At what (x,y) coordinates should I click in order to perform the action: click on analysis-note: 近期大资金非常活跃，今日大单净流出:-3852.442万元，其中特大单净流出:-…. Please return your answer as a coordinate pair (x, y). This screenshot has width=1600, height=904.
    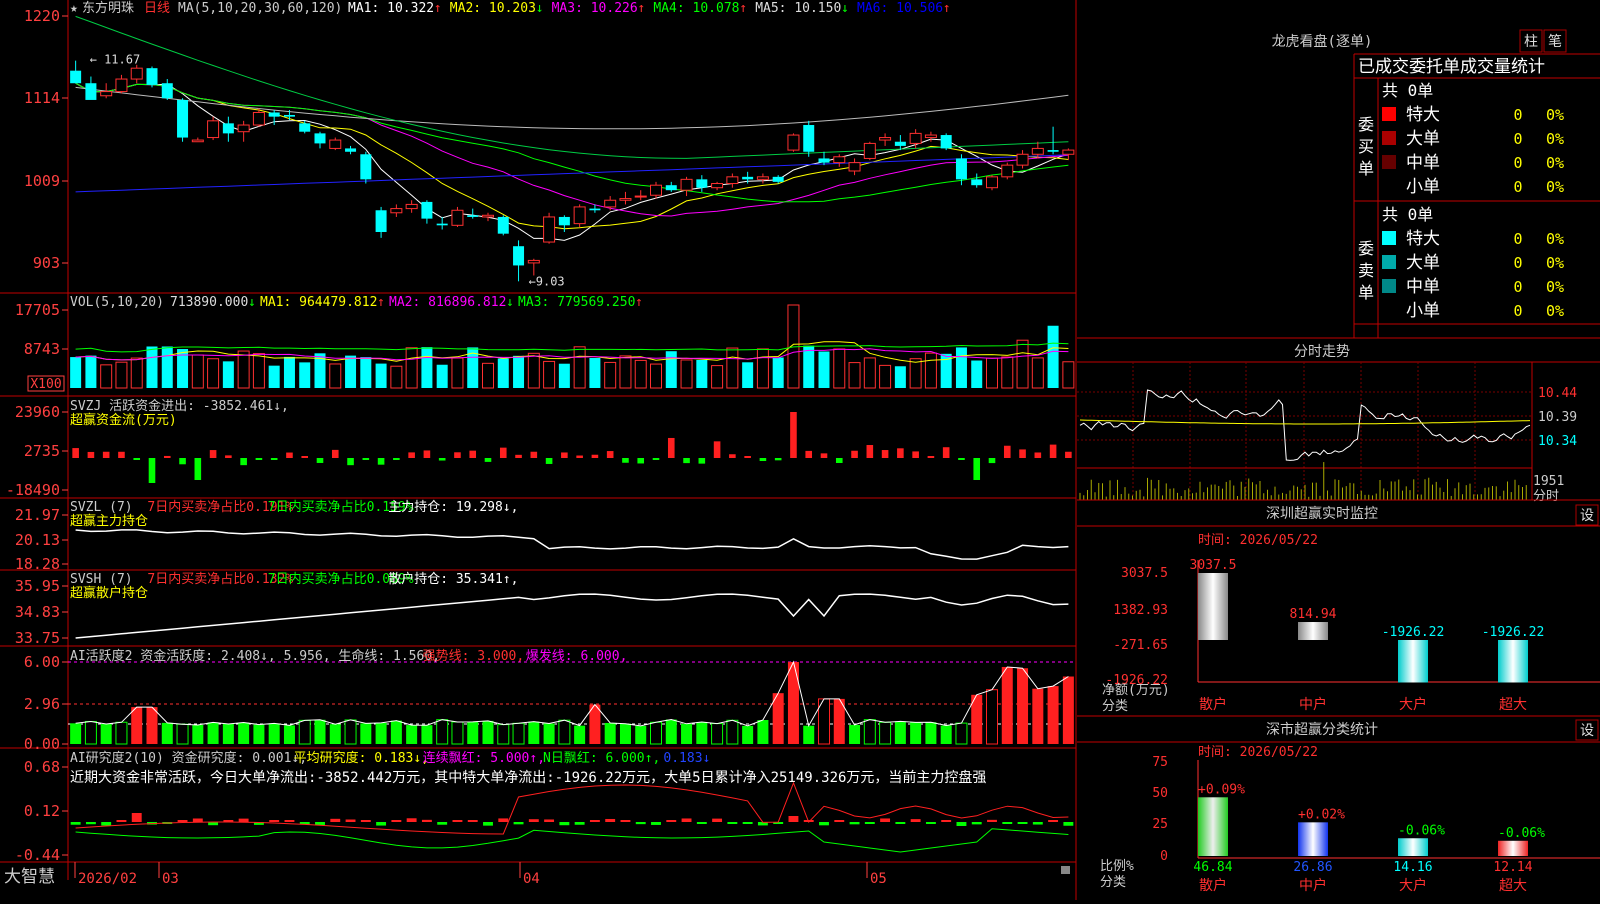
    Looking at the image, I should click on (528, 777).